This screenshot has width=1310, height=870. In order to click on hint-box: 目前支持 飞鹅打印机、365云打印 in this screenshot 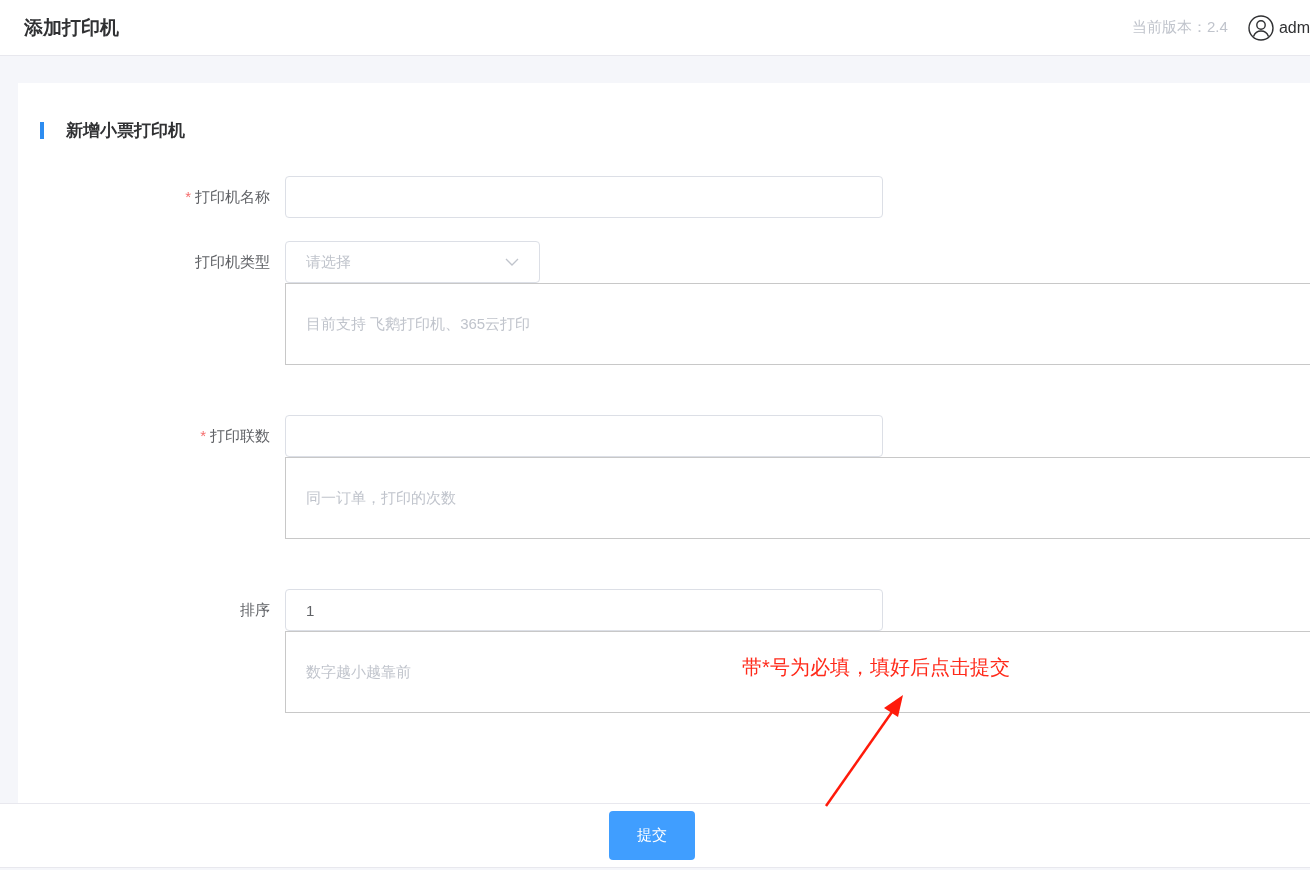, I will do `click(797, 324)`.